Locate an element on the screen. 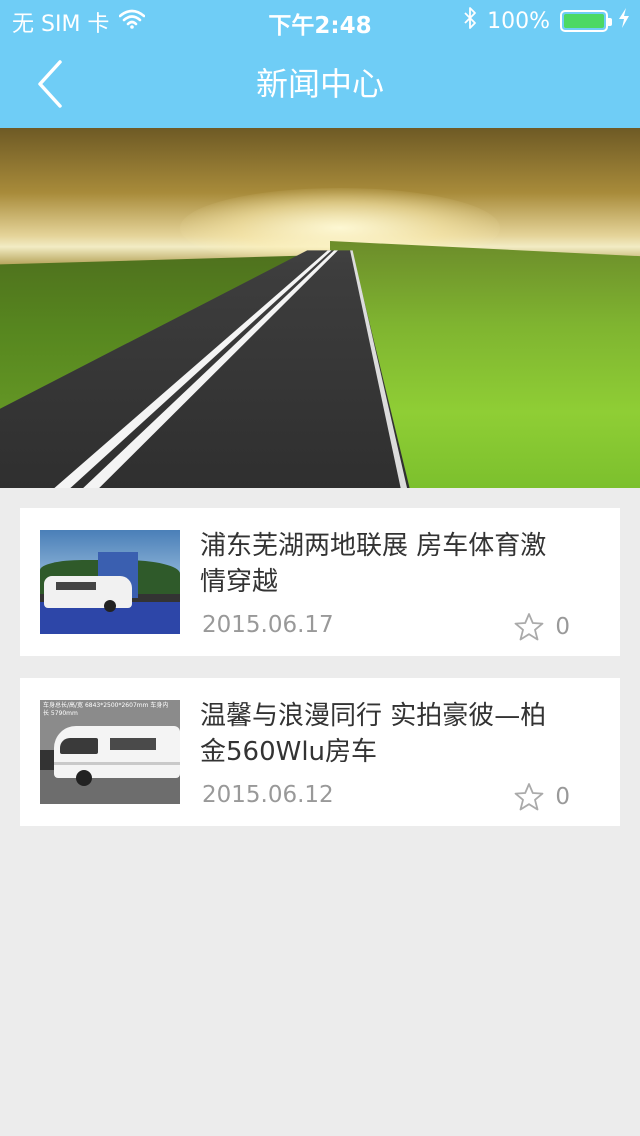  thumb-caption: 车身总长/高/宽 6843*2500*2607mm 车身内长 5790mm is located at coordinates (106, 709).